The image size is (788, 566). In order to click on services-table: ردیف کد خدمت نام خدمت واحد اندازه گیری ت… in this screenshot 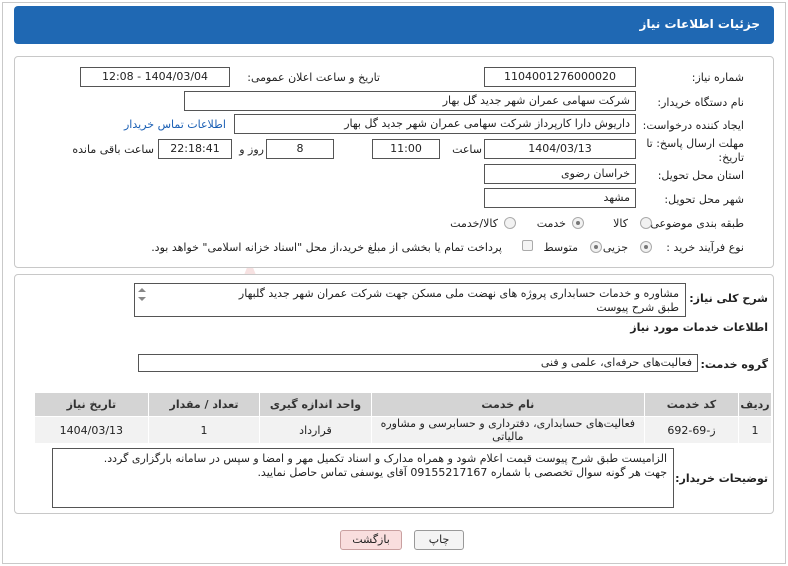, I will do `click(403, 418)`.